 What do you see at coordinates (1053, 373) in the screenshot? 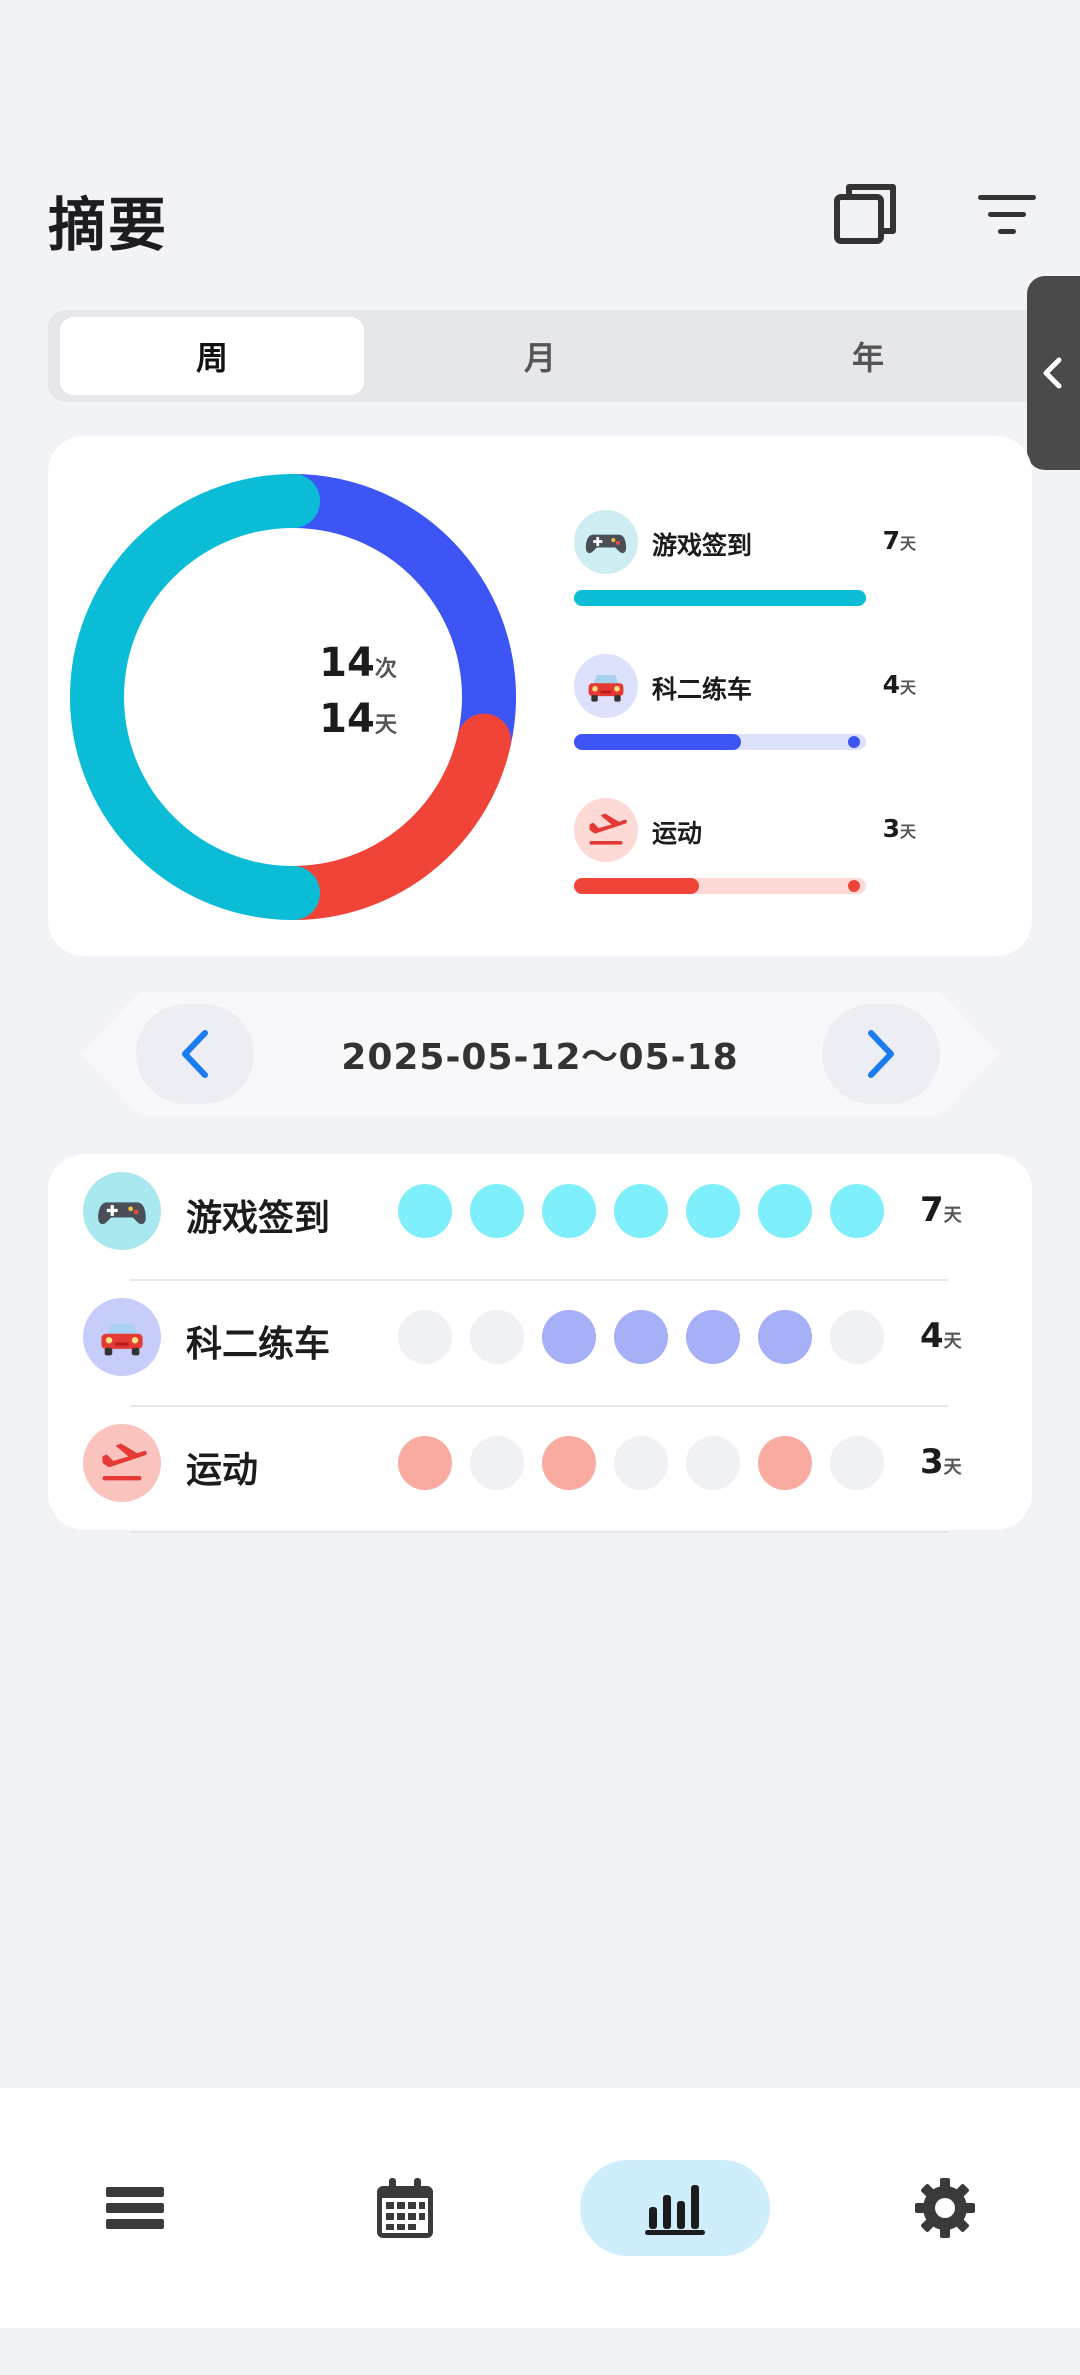
I see `side-drawer-handle` at bounding box center [1053, 373].